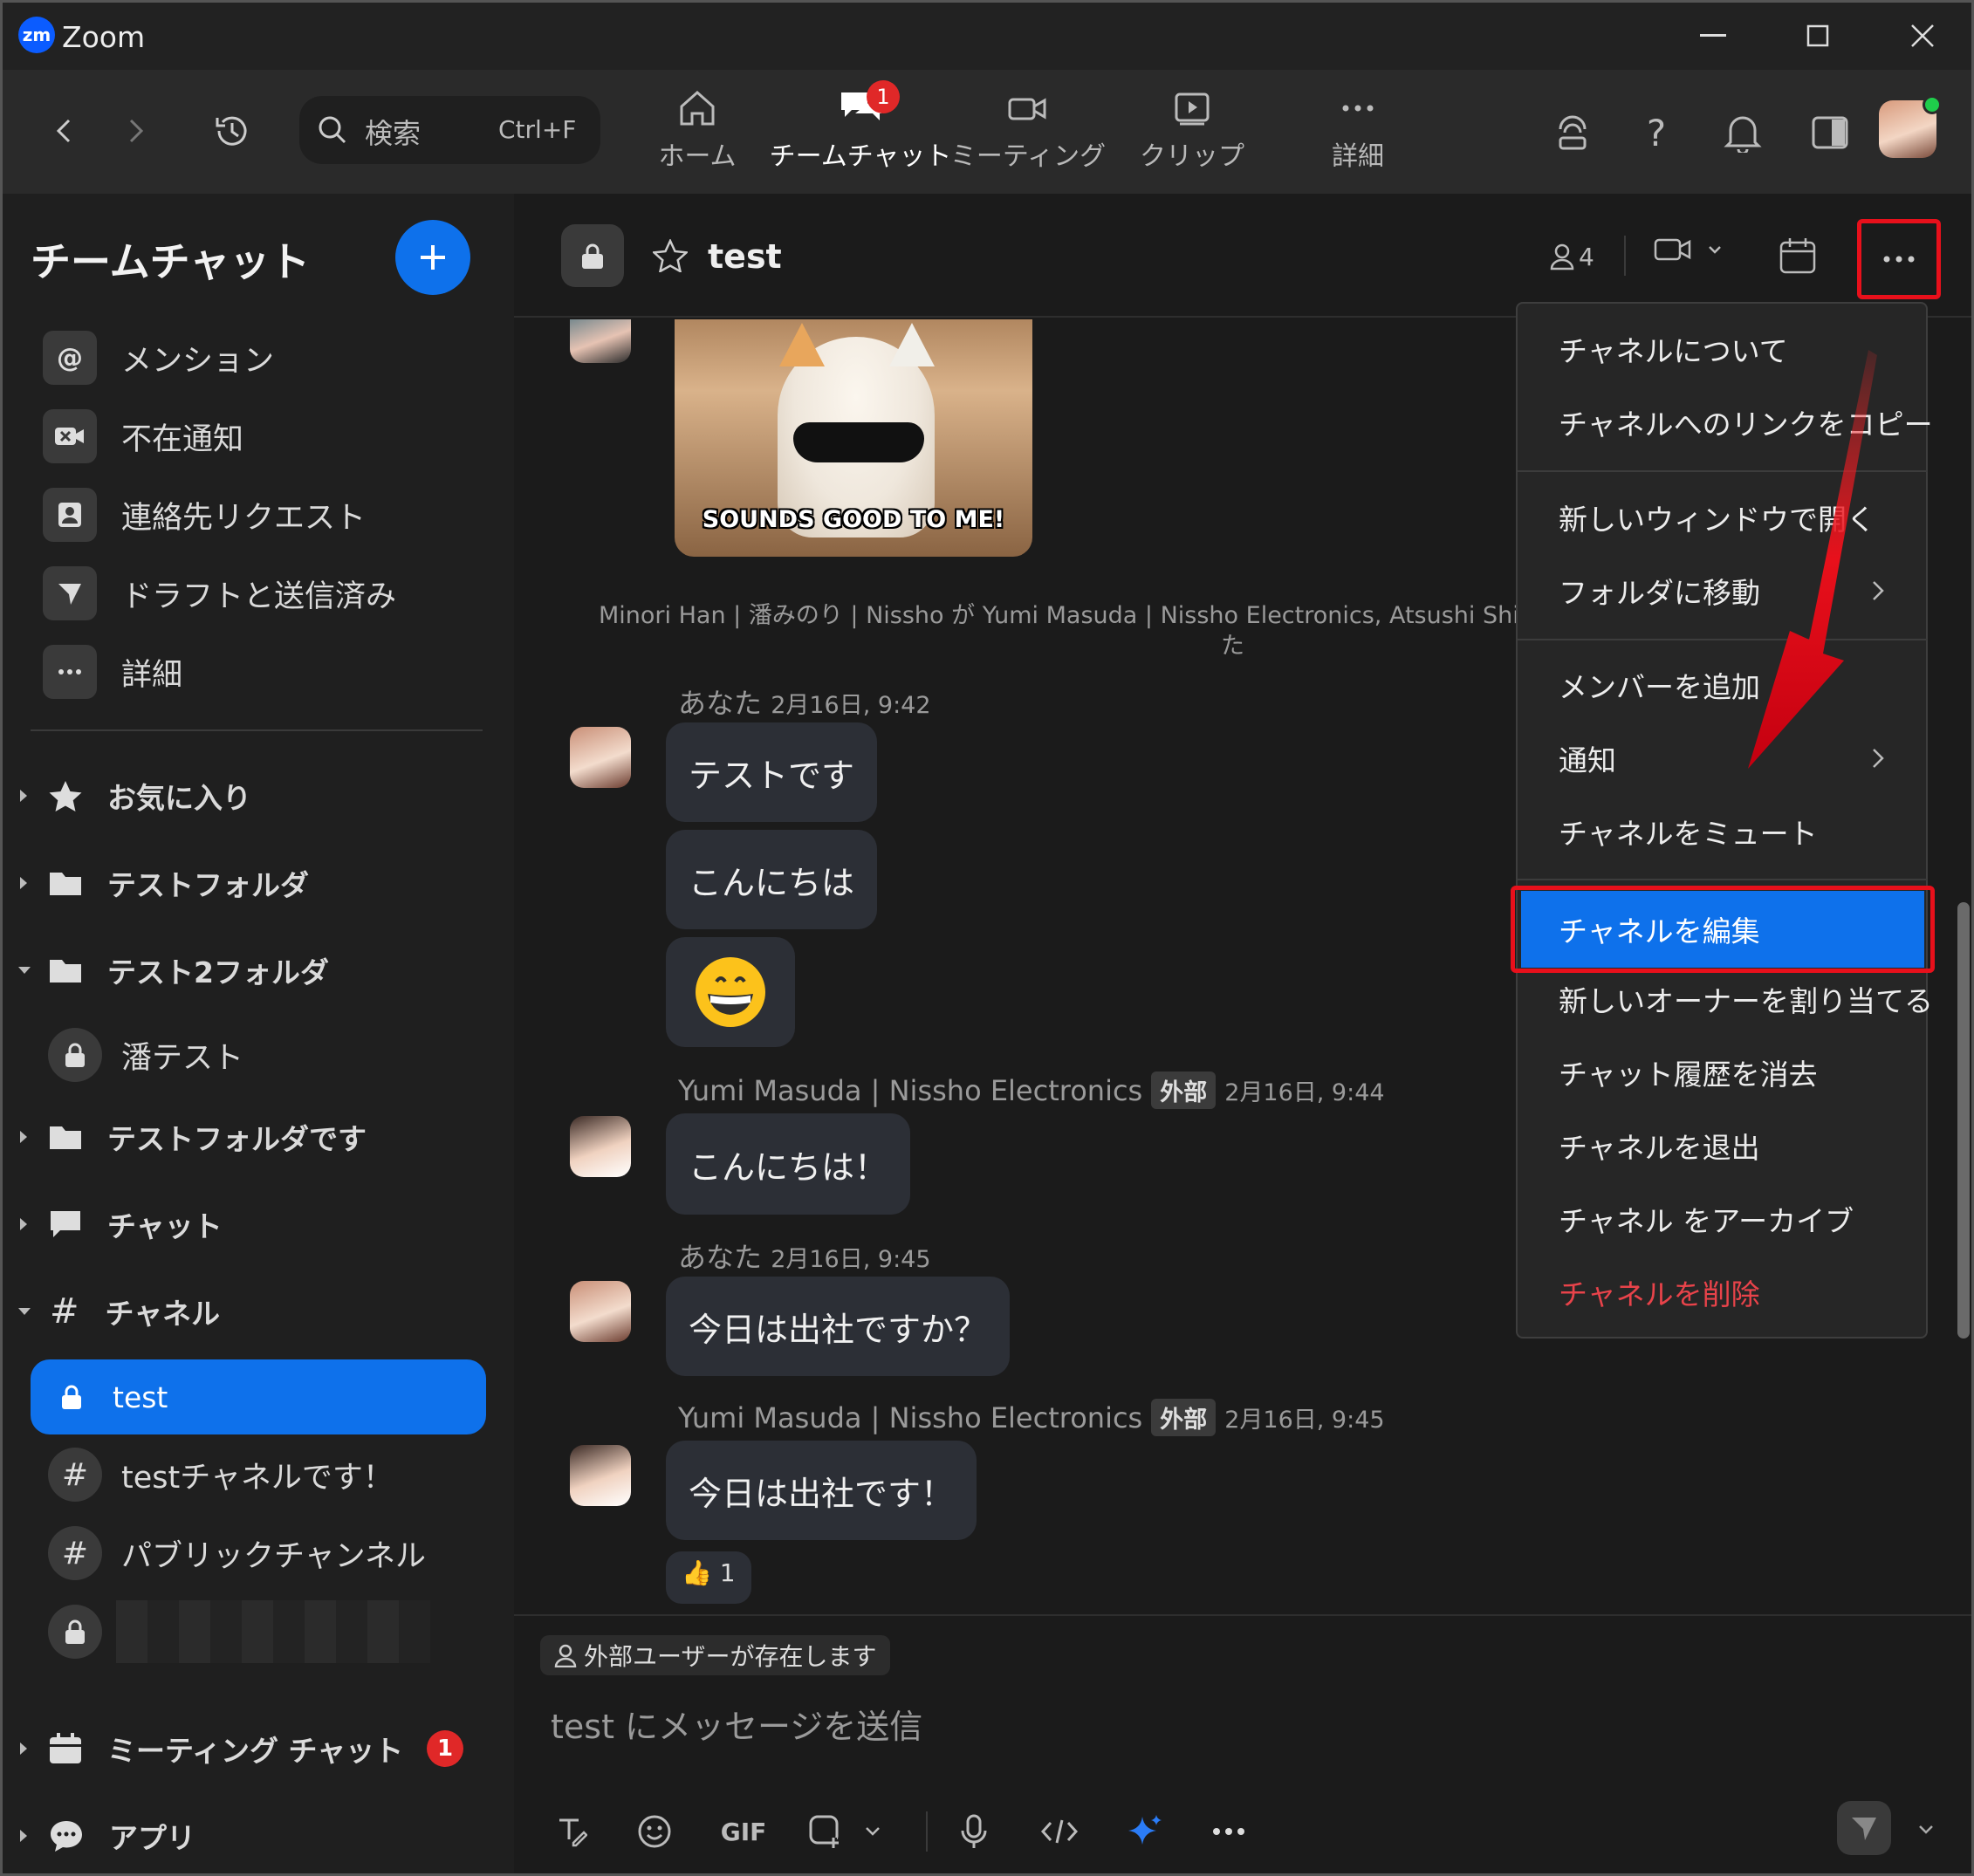  What do you see at coordinates (720, 703) in the screenshot?
I see `sender-name: あなた` at bounding box center [720, 703].